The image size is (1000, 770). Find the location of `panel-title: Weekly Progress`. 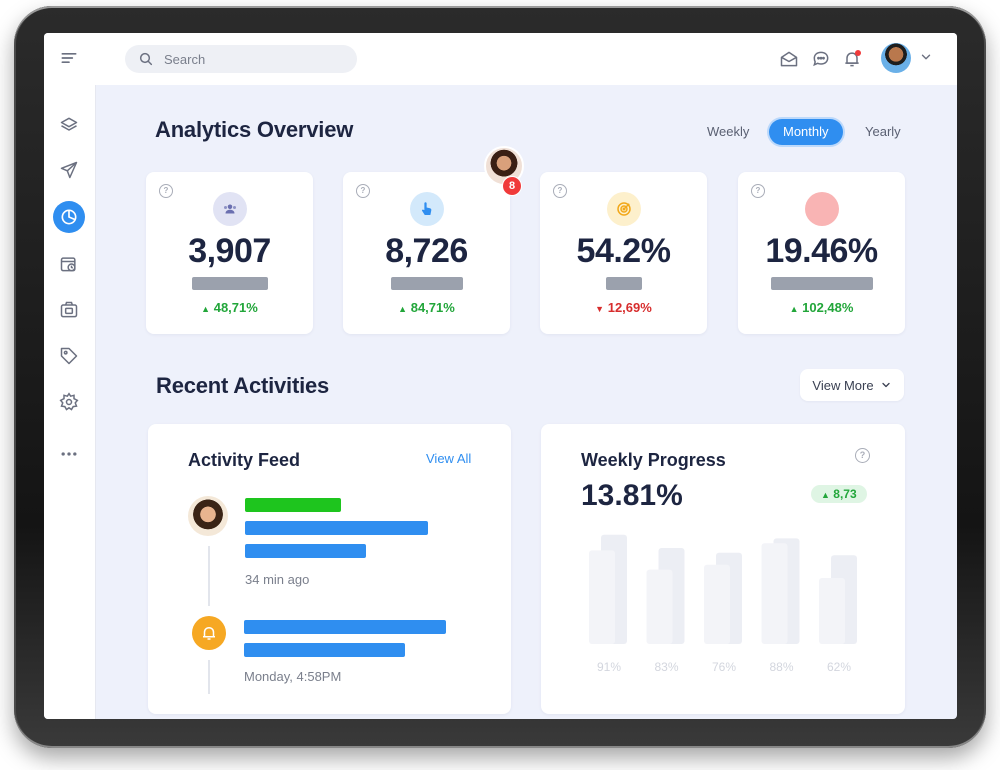

panel-title: Weekly Progress is located at coordinates (653, 460).